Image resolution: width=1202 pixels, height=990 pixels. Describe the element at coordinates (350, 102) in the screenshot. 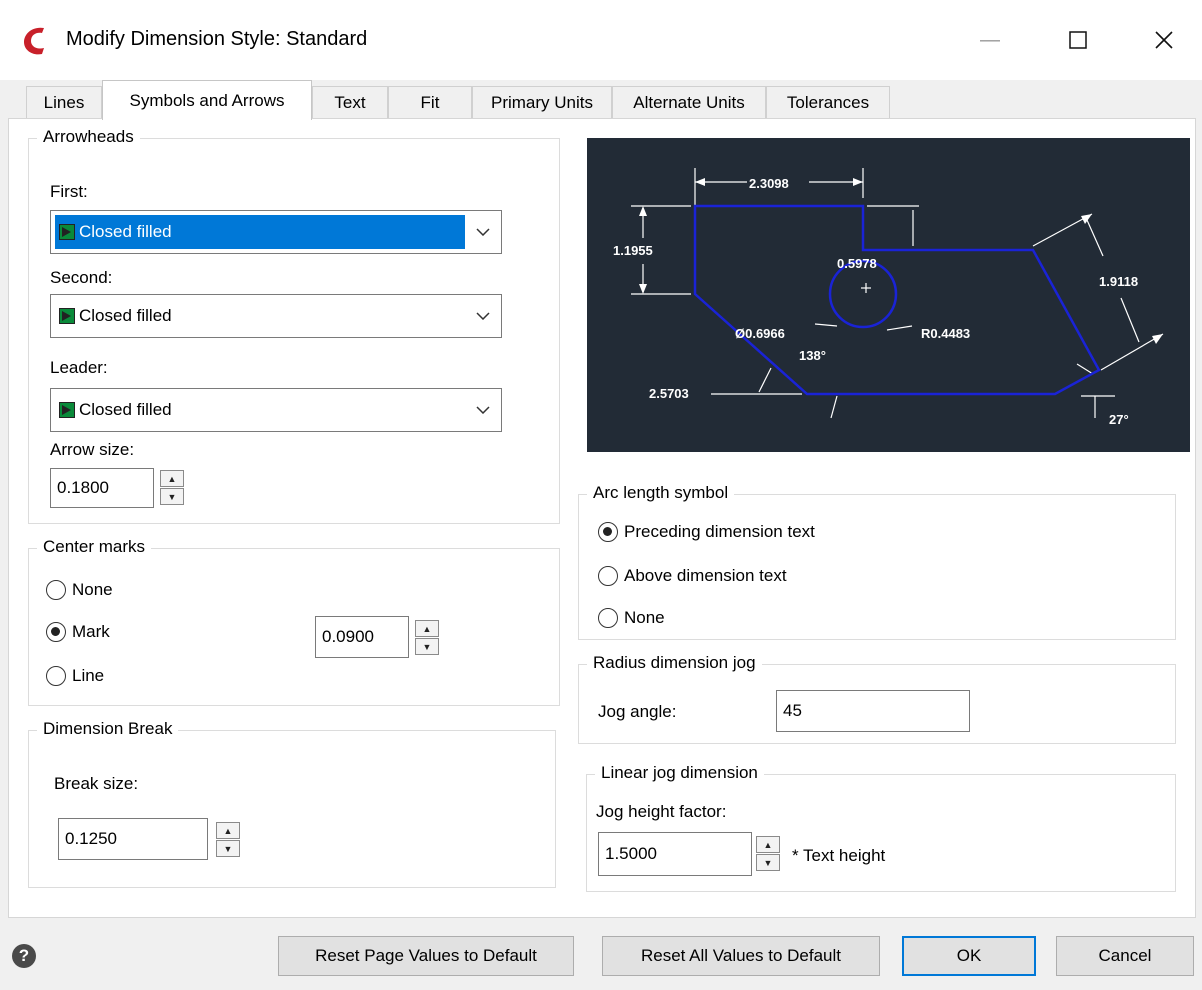

I see `tab-text: Text` at that location.